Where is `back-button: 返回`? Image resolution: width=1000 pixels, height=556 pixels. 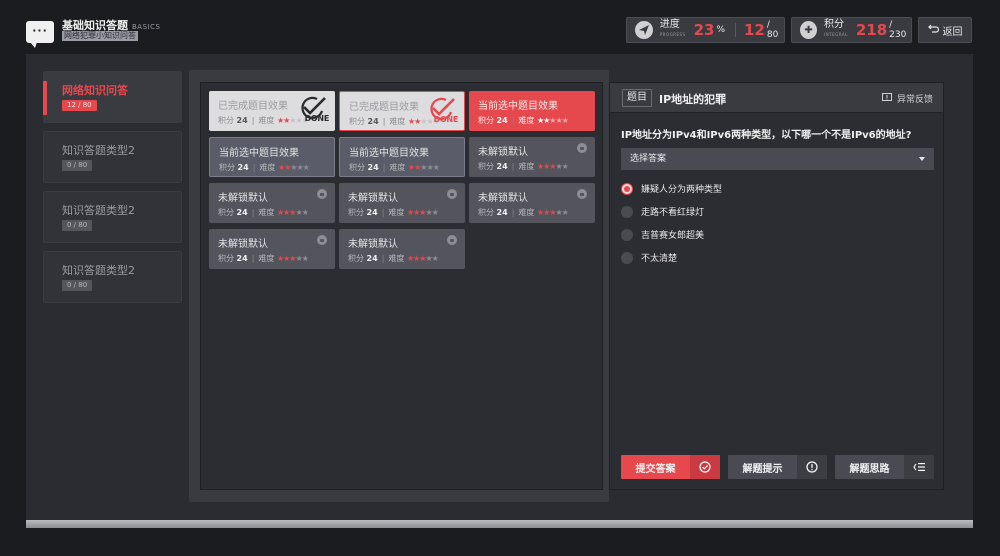 back-button: 返回 is located at coordinates (945, 30).